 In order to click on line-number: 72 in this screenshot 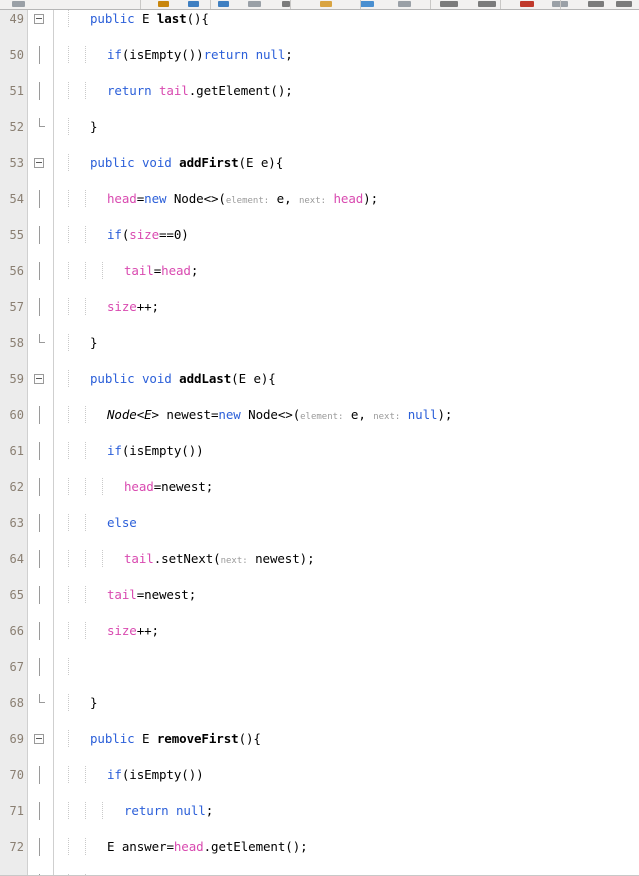, I will do `click(16, 847)`.